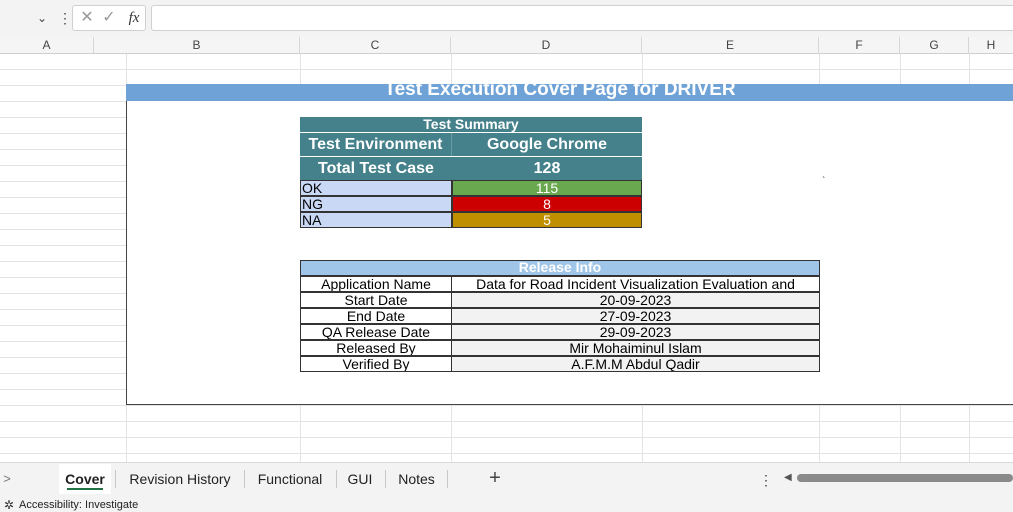 The image size is (1013, 512). I want to click on tab-notes: Notes, so click(416, 479).